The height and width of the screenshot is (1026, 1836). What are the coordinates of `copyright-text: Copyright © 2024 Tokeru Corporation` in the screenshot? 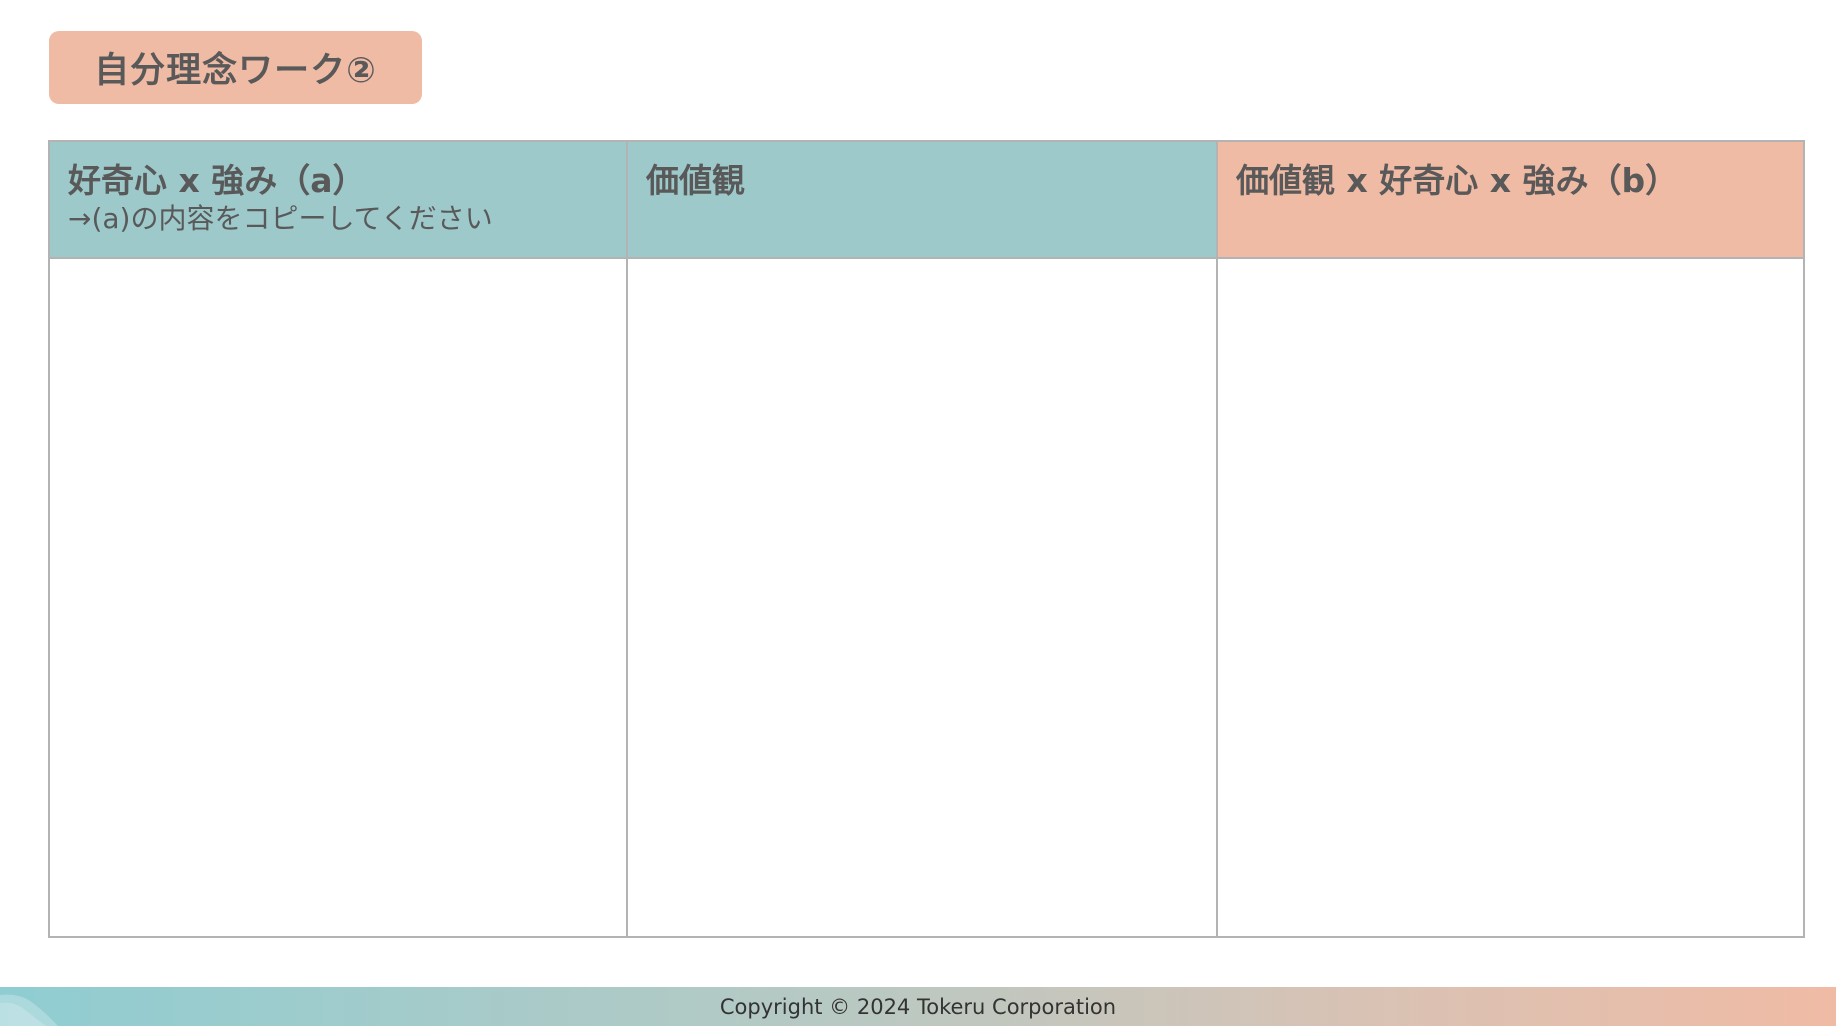 It's located at (918, 1006).